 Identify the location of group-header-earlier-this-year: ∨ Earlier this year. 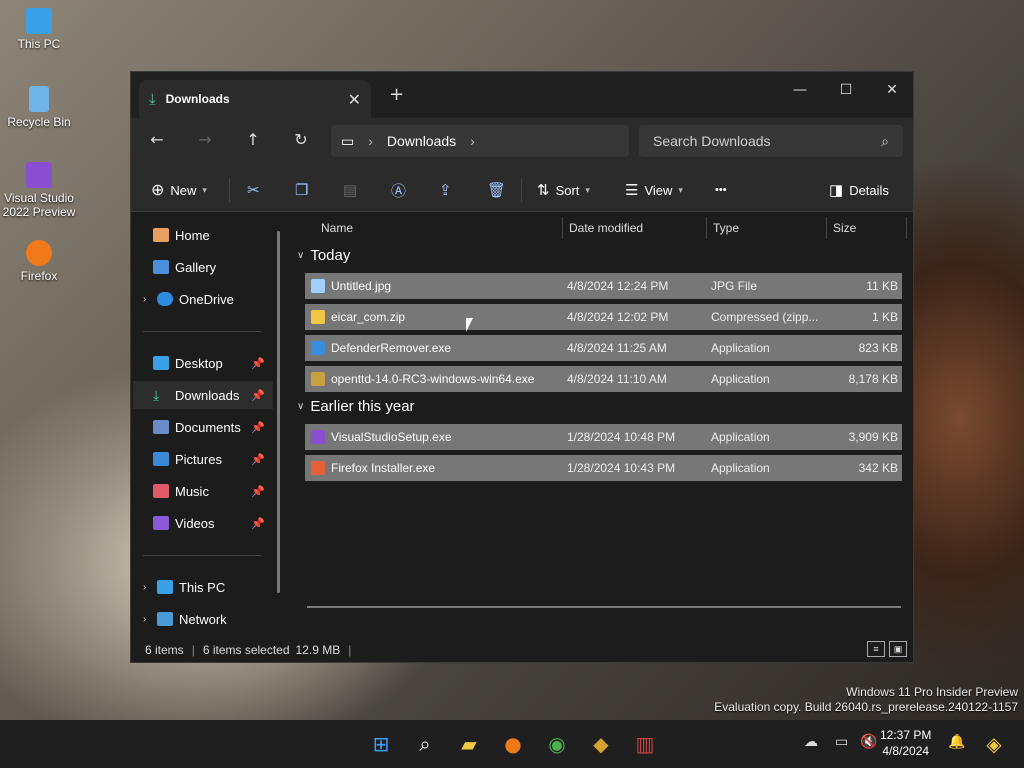
(356, 406).